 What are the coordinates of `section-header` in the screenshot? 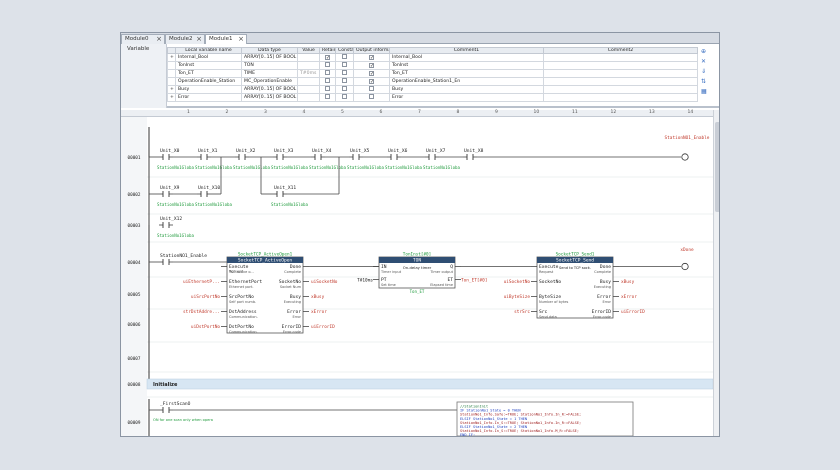 It's located at (429, 384).